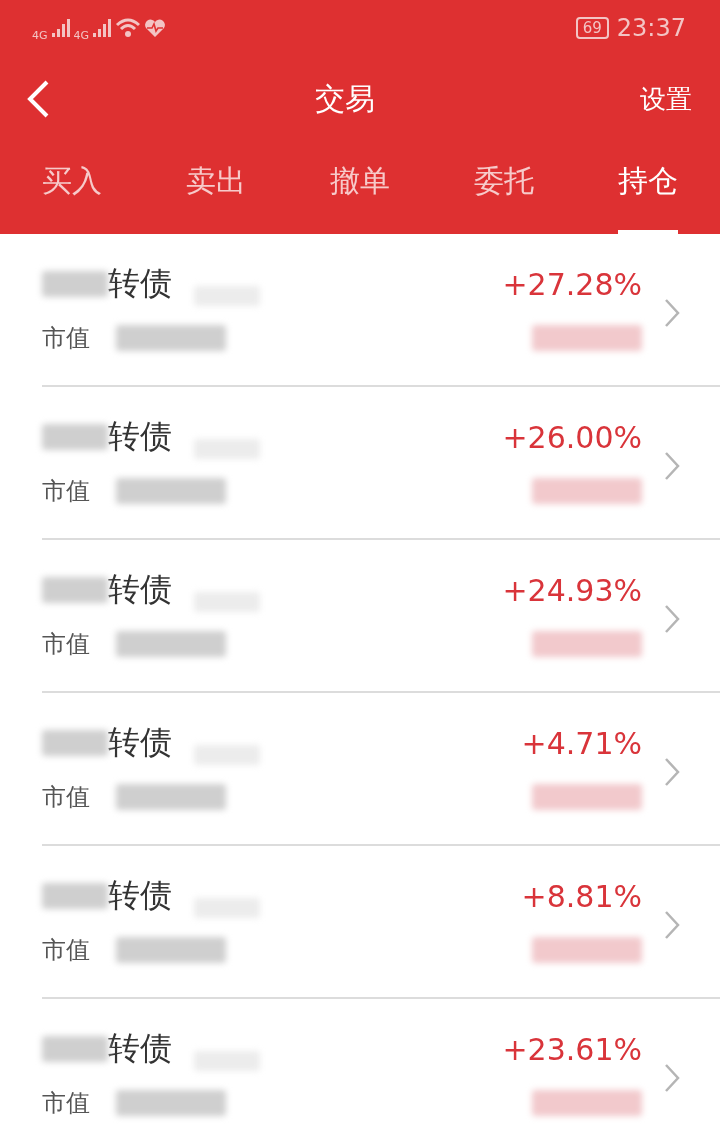 This screenshot has width=720, height=1146. I want to click on wifi-icon, so click(128, 28).